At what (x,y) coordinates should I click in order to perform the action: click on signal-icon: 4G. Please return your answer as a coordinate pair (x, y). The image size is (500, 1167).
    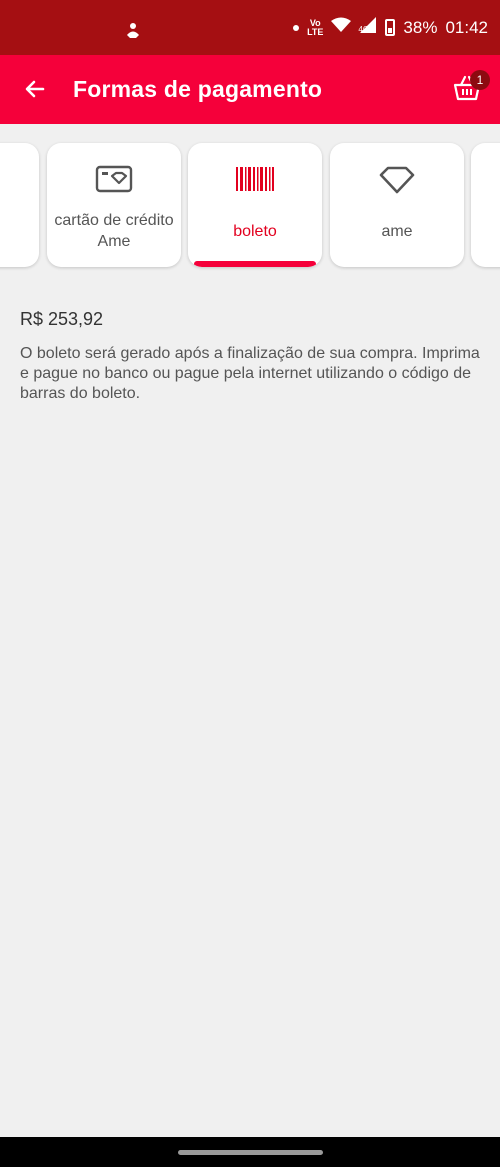
    Looking at the image, I should click on (367, 27).